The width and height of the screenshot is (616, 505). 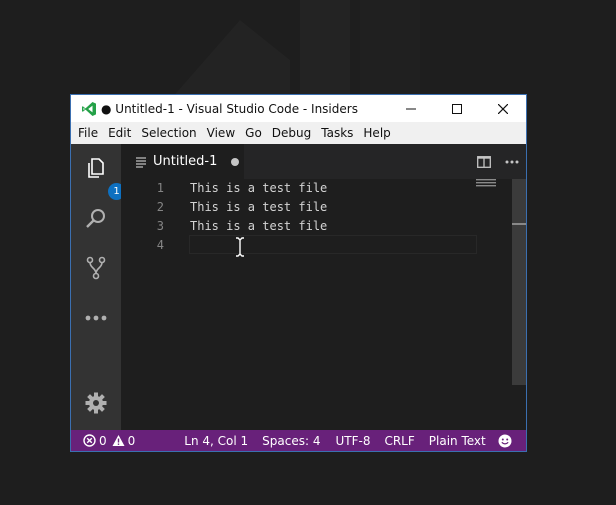 I want to click on tab-untitled-1: Untitled-1, so click(x=182, y=161).